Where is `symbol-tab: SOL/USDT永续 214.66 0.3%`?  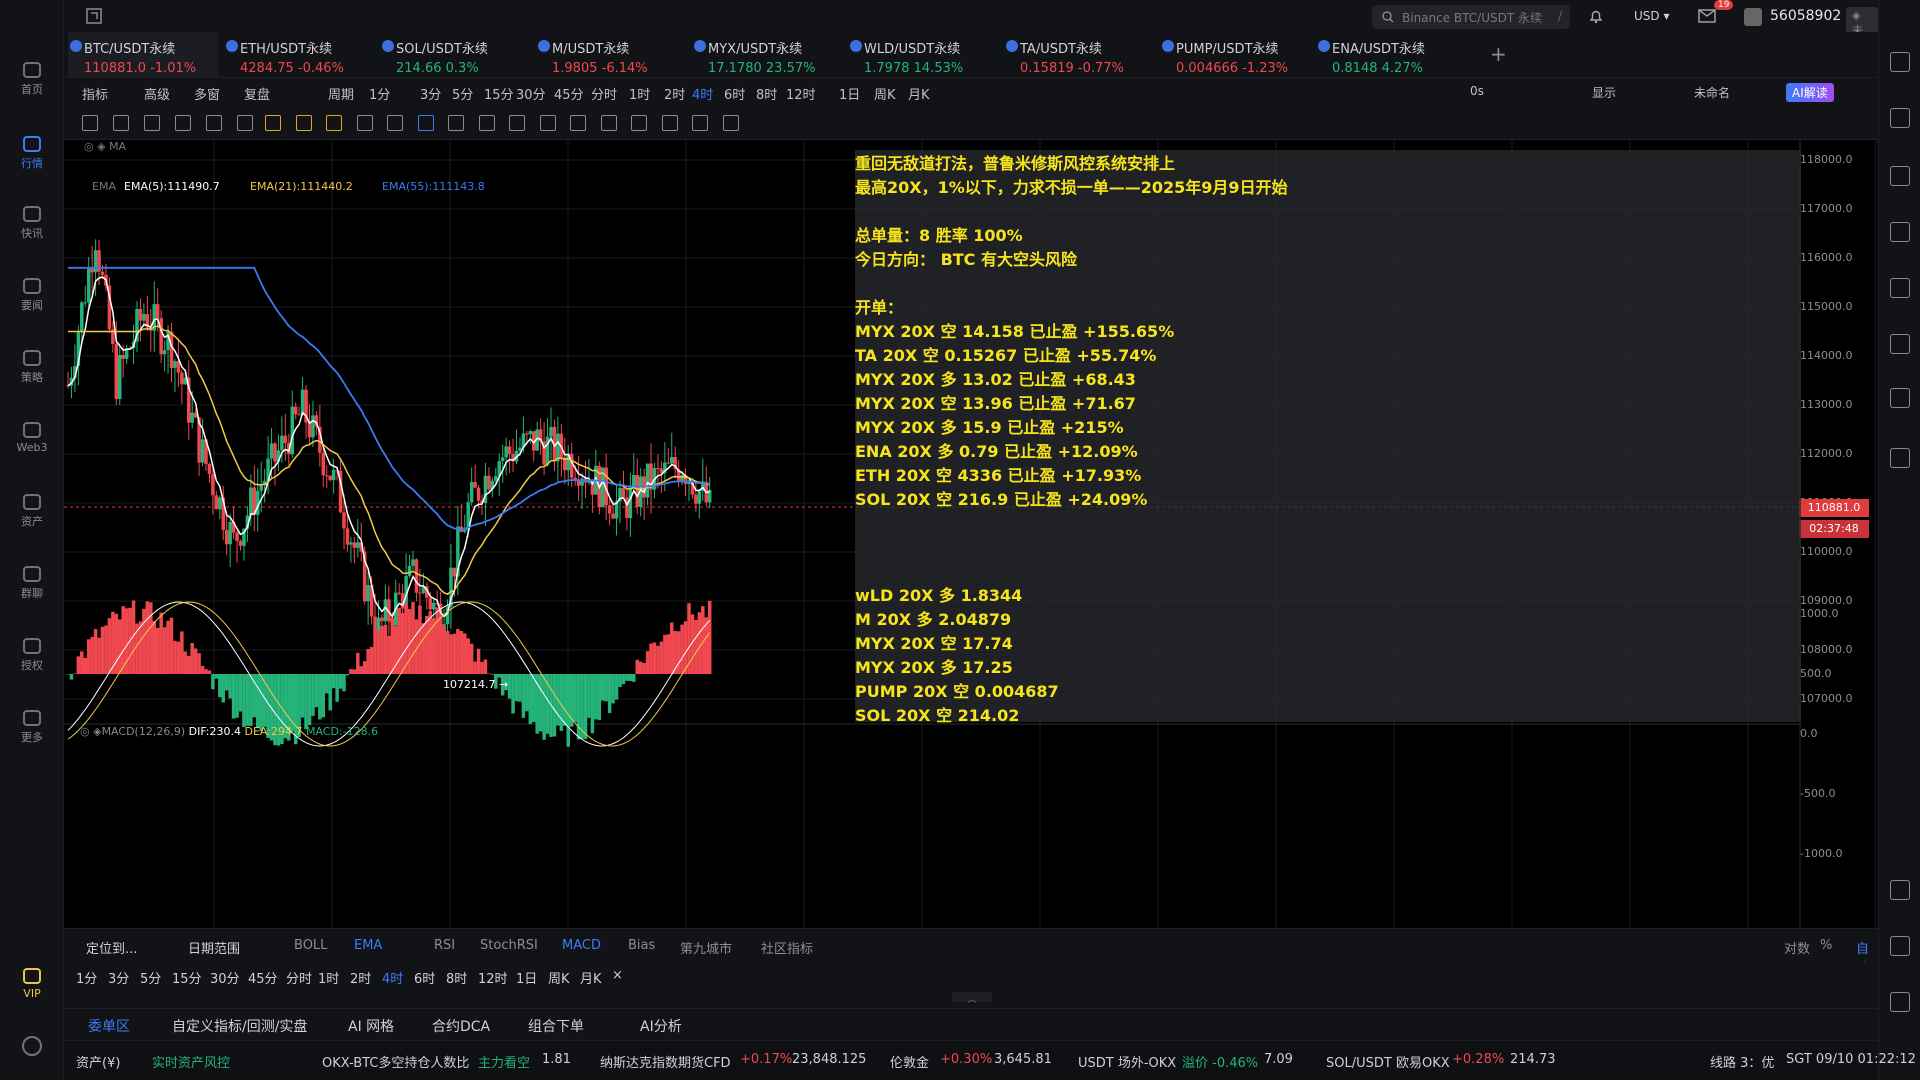 symbol-tab: SOL/USDT永续 214.66 0.3% is located at coordinates (455, 55).